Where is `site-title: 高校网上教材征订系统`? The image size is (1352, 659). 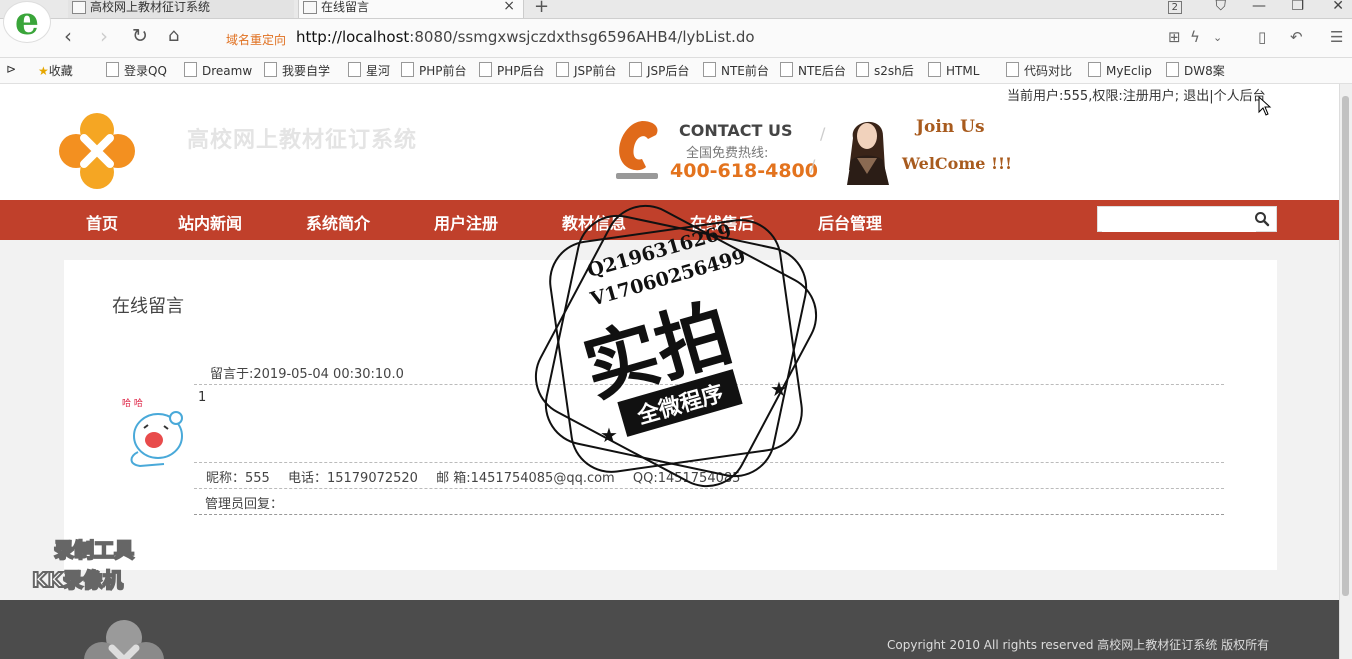
site-title: 高校网上教材征订系统 is located at coordinates (302, 140).